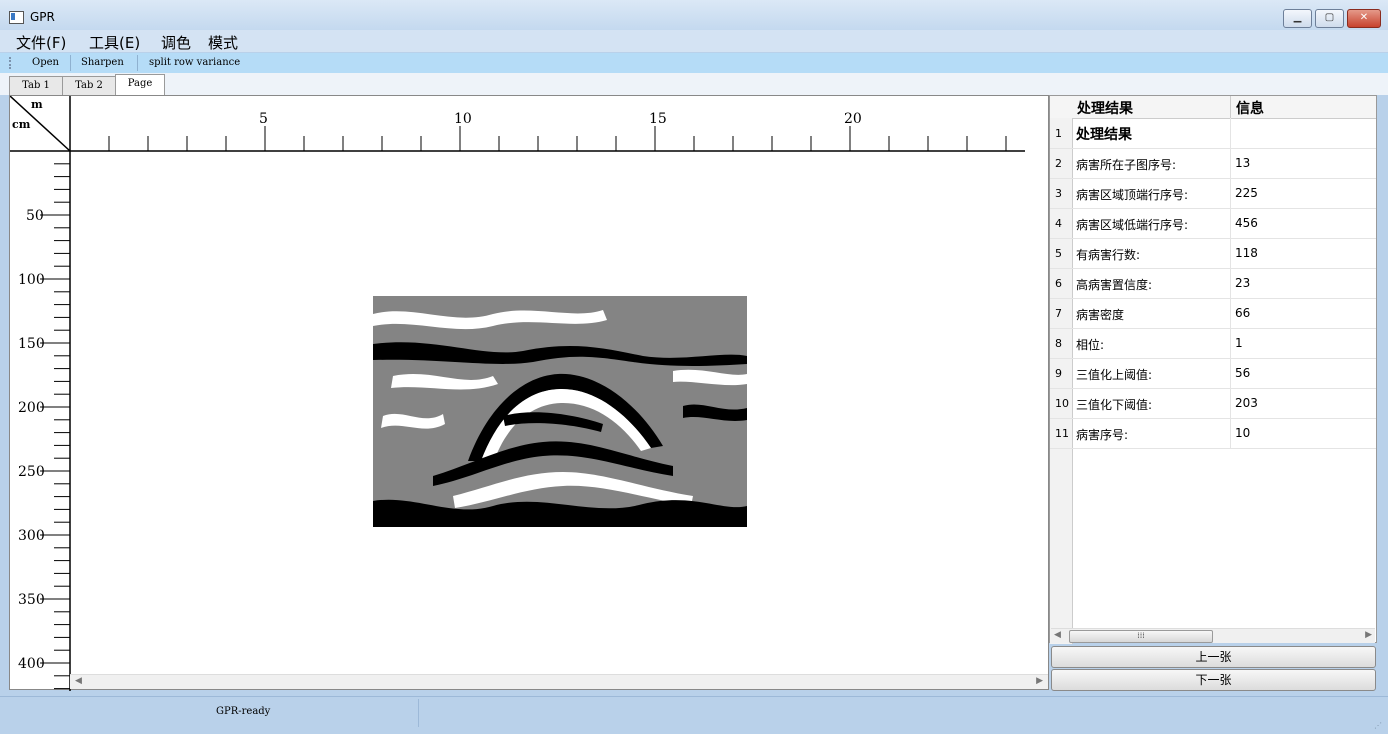  I want to click on table-row: 6 高病害置信度: 23, so click(1213, 283).